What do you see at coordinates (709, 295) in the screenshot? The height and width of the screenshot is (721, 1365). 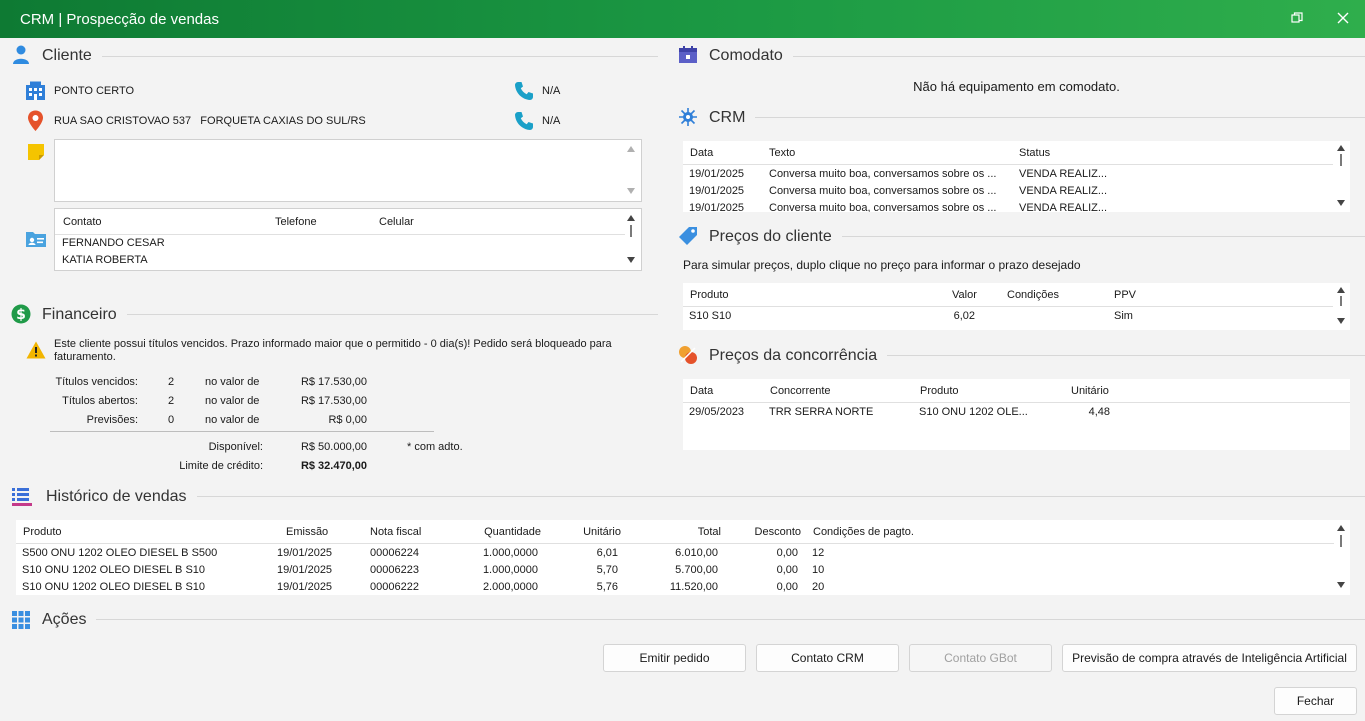 I see `precos-header-produto: Produto` at bounding box center [709, 295].